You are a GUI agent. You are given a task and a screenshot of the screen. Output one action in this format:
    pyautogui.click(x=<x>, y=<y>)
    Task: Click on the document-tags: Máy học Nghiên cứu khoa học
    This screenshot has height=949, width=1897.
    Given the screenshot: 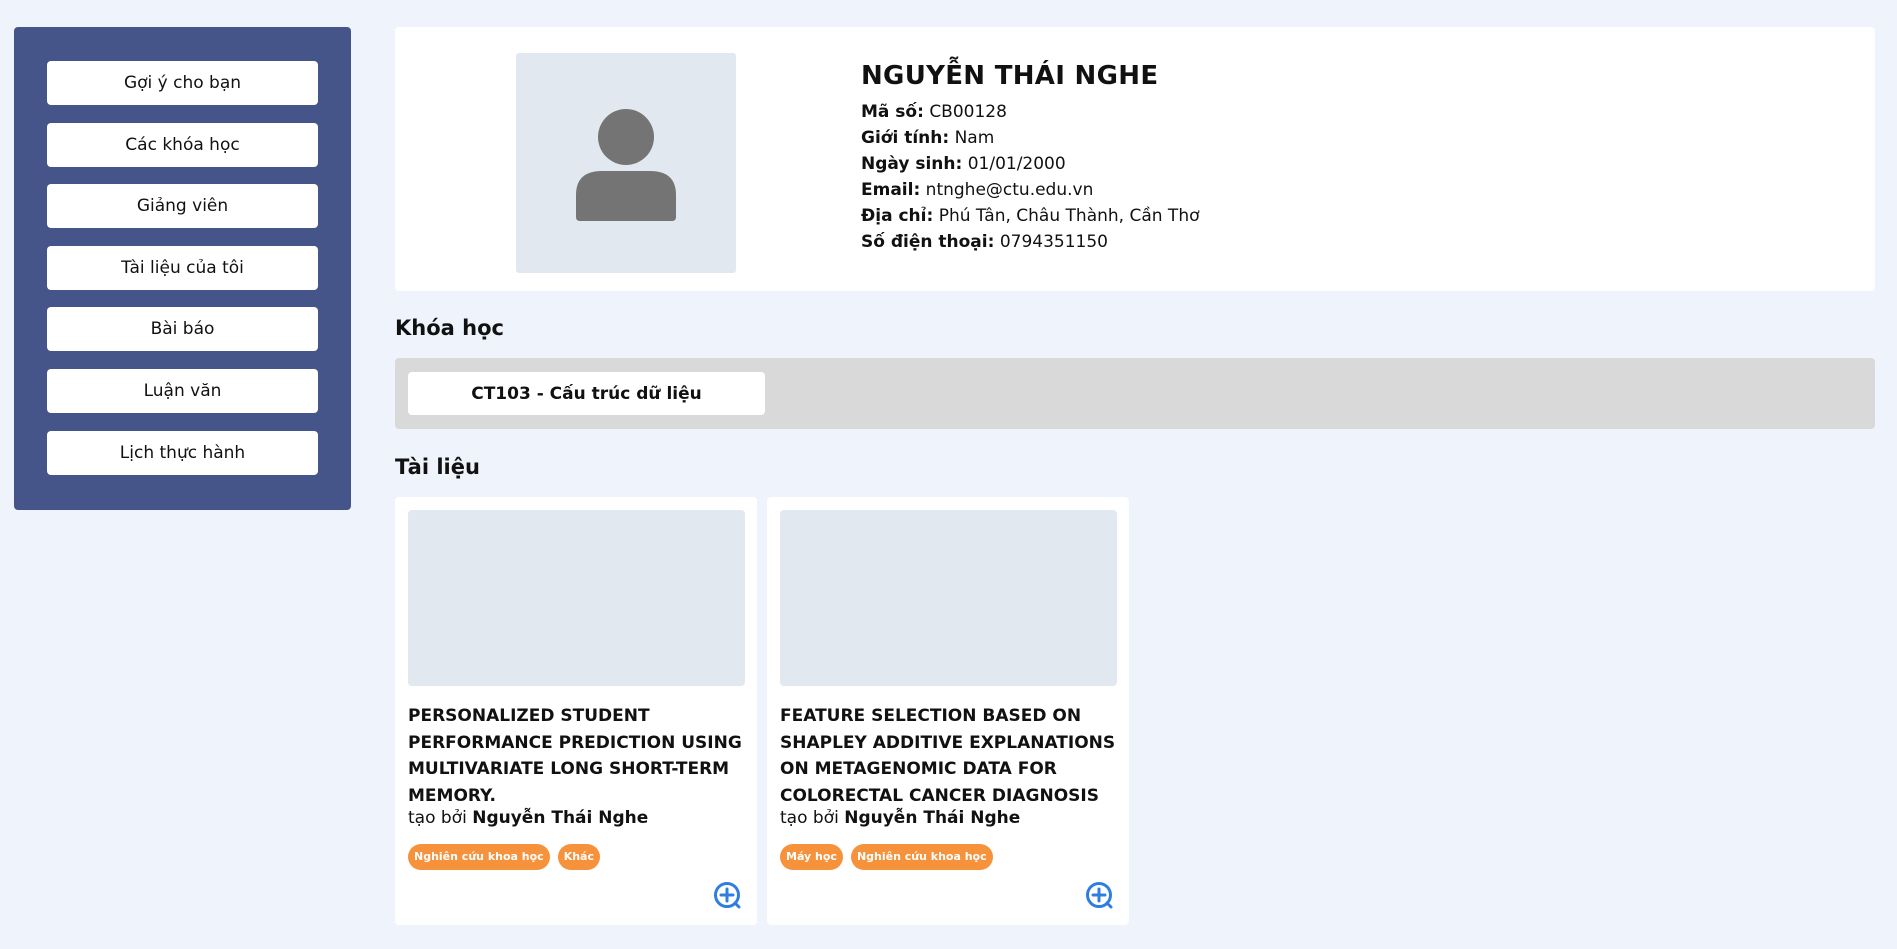 What is the action you would take?
    pyautogui.click(x=886, y=857)
    